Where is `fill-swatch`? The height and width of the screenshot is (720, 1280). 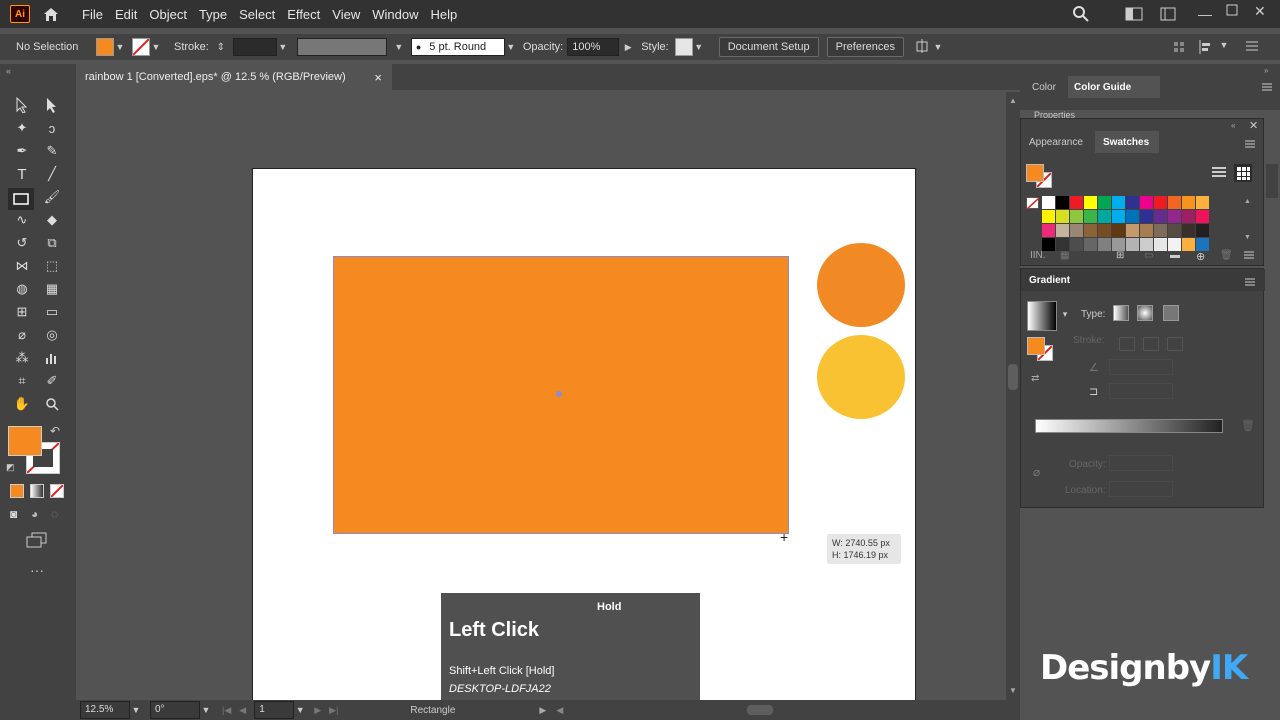 fill-swatch is located at coordinates (105, 47).